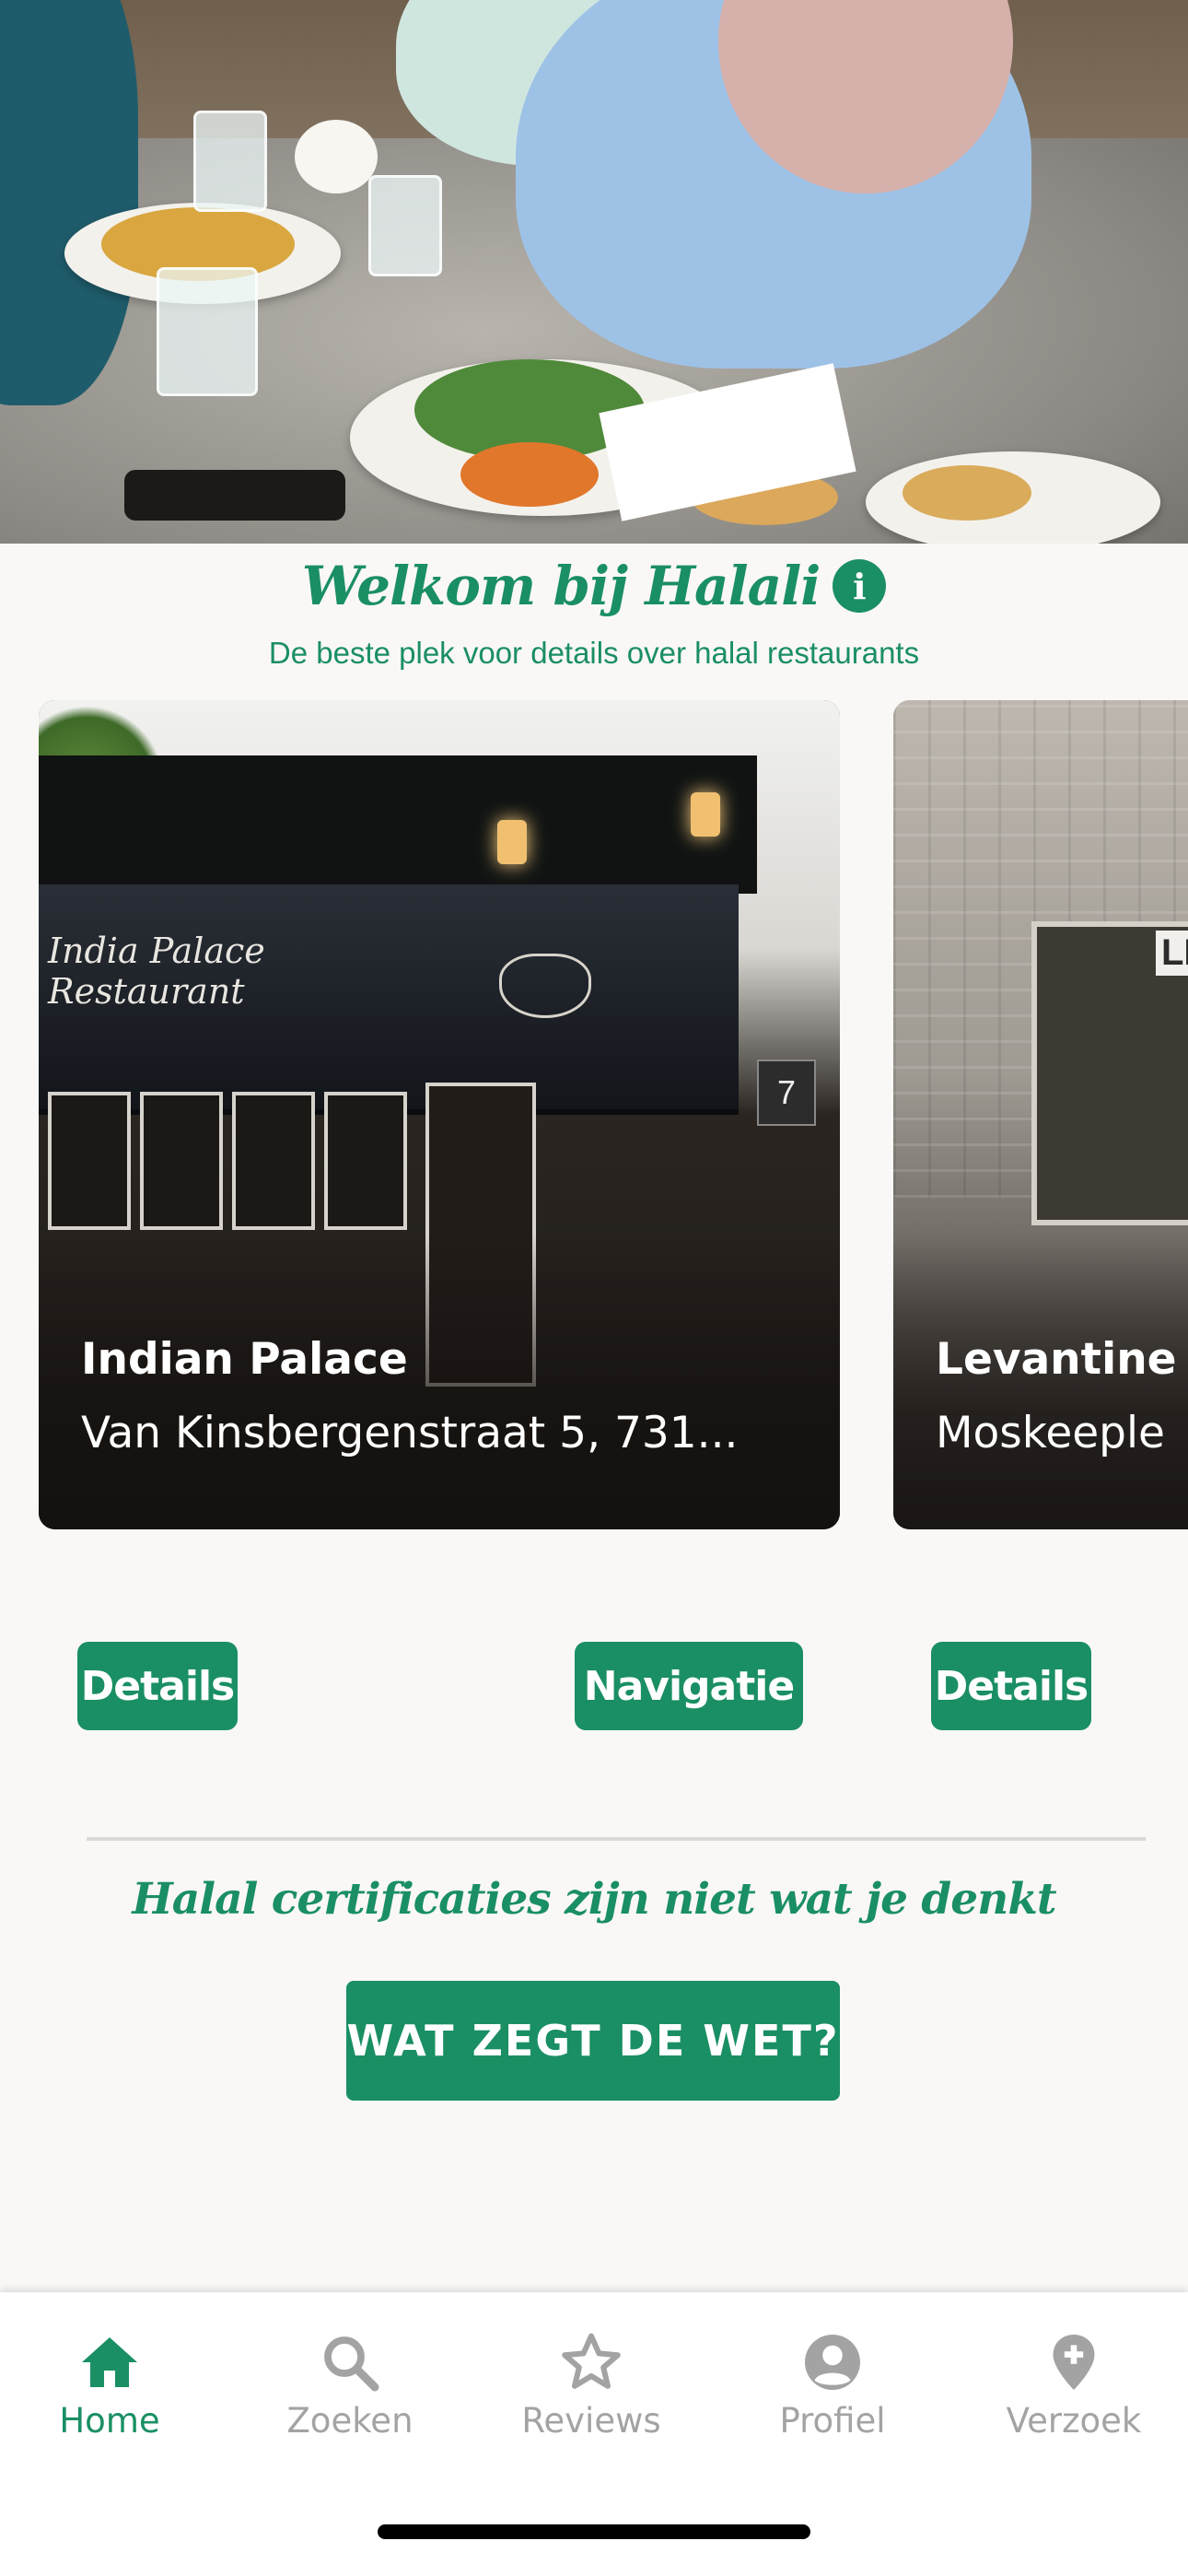 Image resolution: width=1188 pixels, height=2576 pixels. What do you see at coordinates (591, 2361) in the screenshot?
I see `star-icon` at bounding box center [591, 2361].